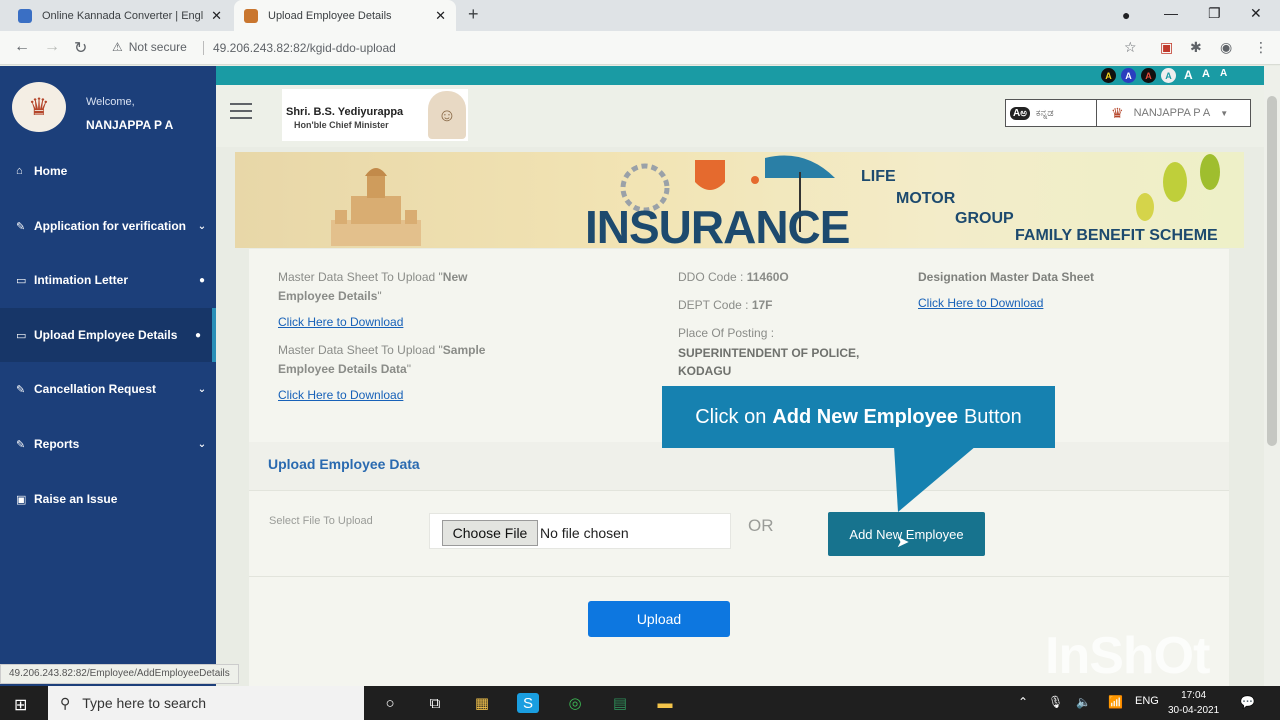 The image size is (1280, 720). I want to click on section-divider, so click(739, 490).